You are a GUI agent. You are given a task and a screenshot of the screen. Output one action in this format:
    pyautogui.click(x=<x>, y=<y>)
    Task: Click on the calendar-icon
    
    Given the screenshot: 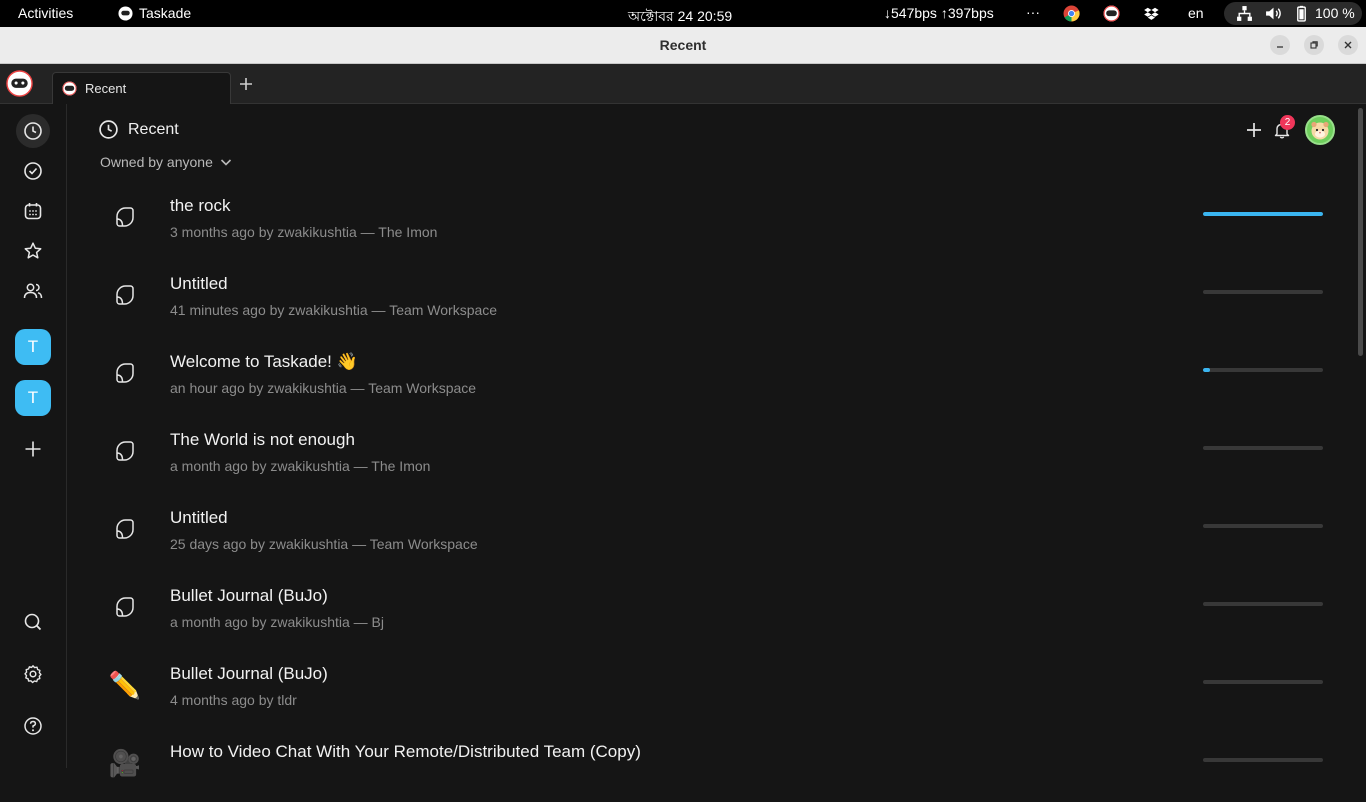 What is the action you would take?
    pyautogui.click(x=33, y=211)
    